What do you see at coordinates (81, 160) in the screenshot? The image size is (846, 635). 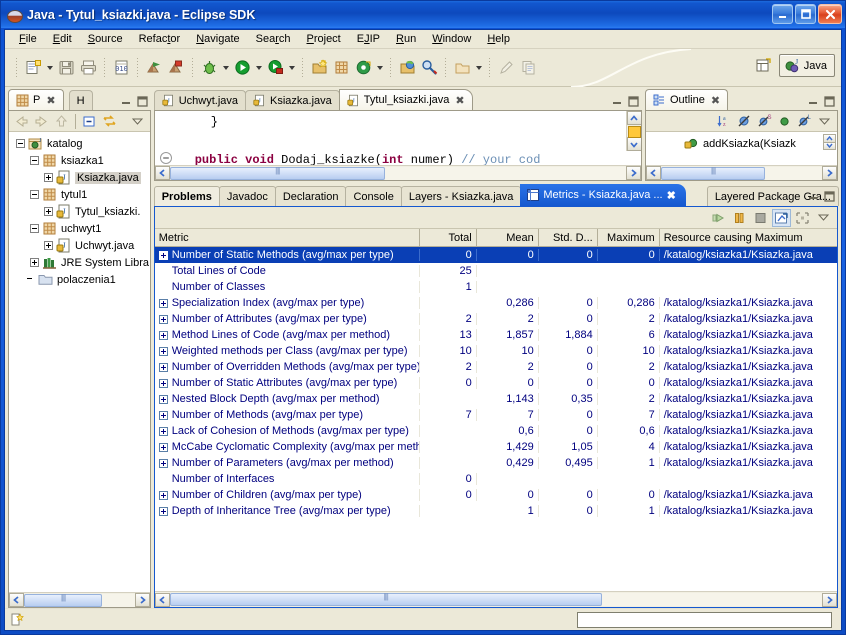 I see `tree-item: ksiazka1` at bounding box center [81, 160].